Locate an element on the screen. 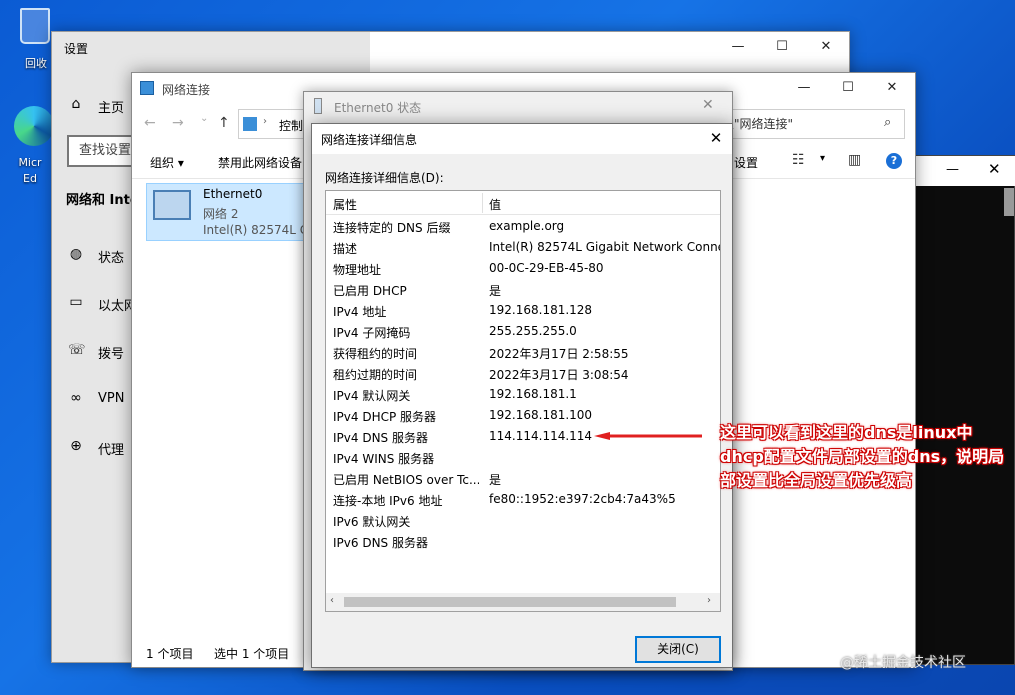 This screenshot has height=695, width=1015. detail-row: IPv4 地址 192.168.181.128 is located at coordinates (523, 310).